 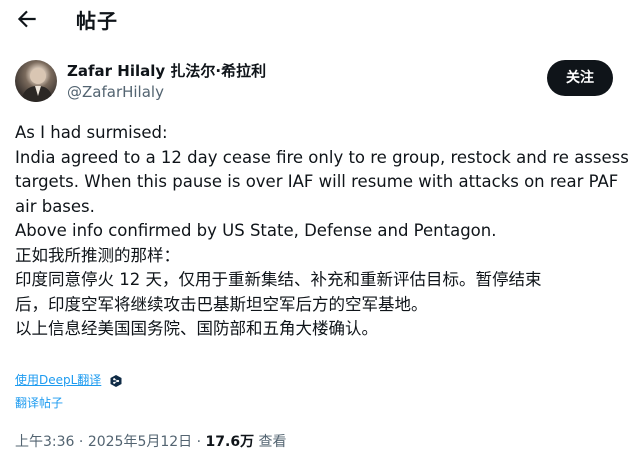 I want to click on page-title: 帖子, so click(x=97, y=21).